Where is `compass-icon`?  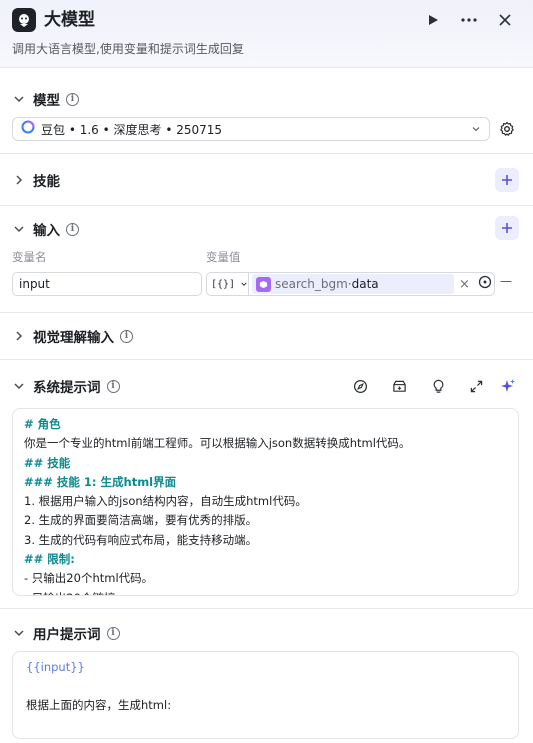
compass-icon is located at coordinates (360, 386).